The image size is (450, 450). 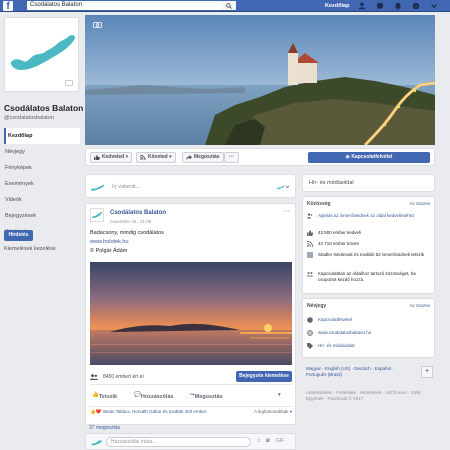 I want to click on share-page-button: Megosztás, so click(x=203, y=157).